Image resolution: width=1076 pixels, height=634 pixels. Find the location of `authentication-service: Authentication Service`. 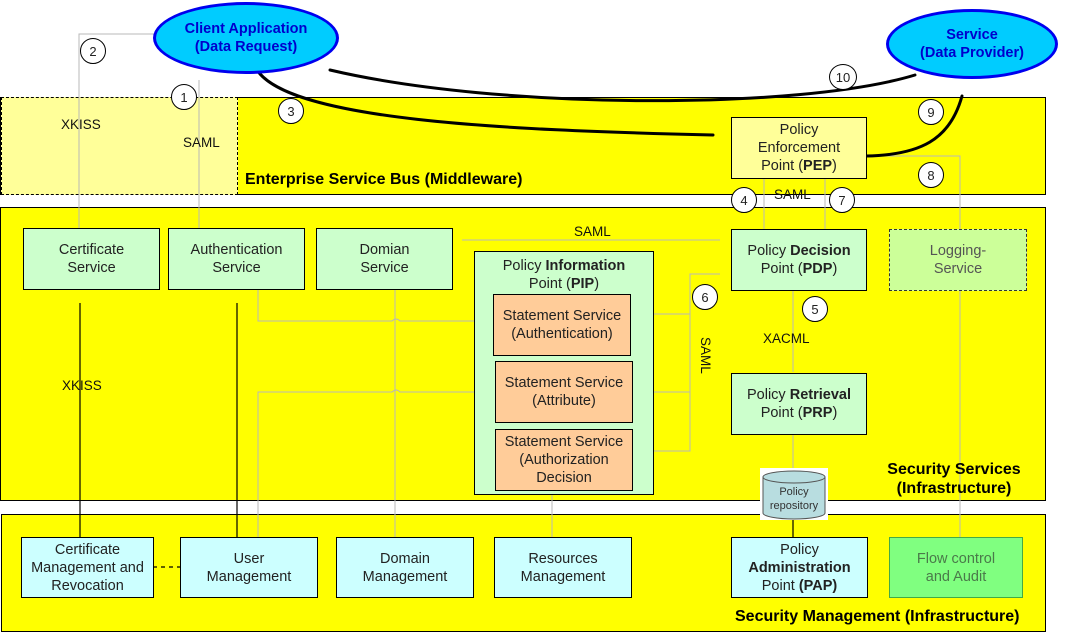

authentication-service: Authentication Service is located at coordinates (236, 259).